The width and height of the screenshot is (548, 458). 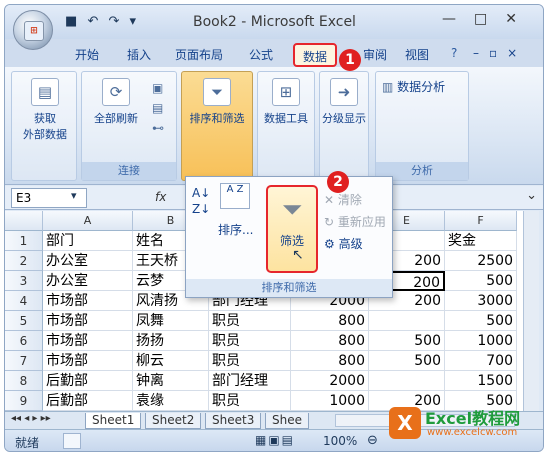 What do you see at coordinates (355, 221) in the screenshot?
I see `reapply-button: ↻ 重新应用` at bounding box center [355, 221].